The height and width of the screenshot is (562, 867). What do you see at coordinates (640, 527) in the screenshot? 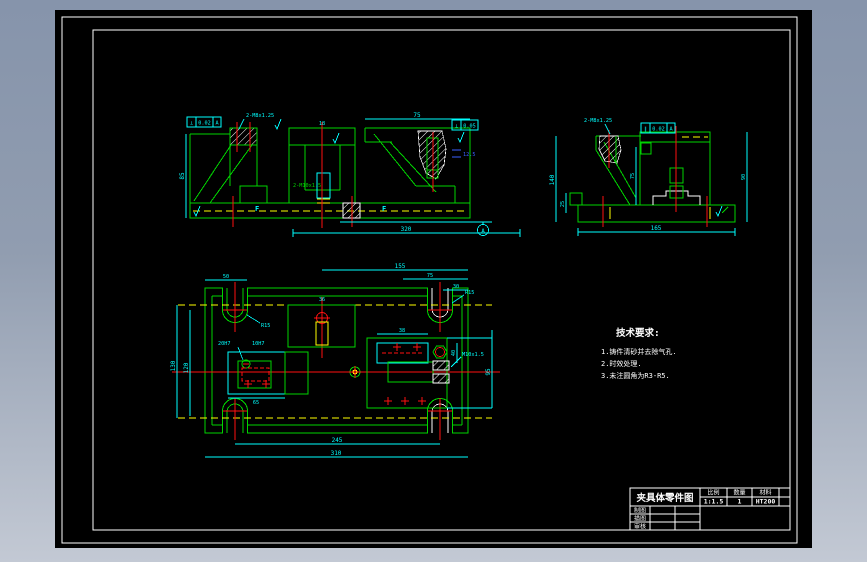
I see `row-checked-label: 审核` at bounding box center [640, 527].